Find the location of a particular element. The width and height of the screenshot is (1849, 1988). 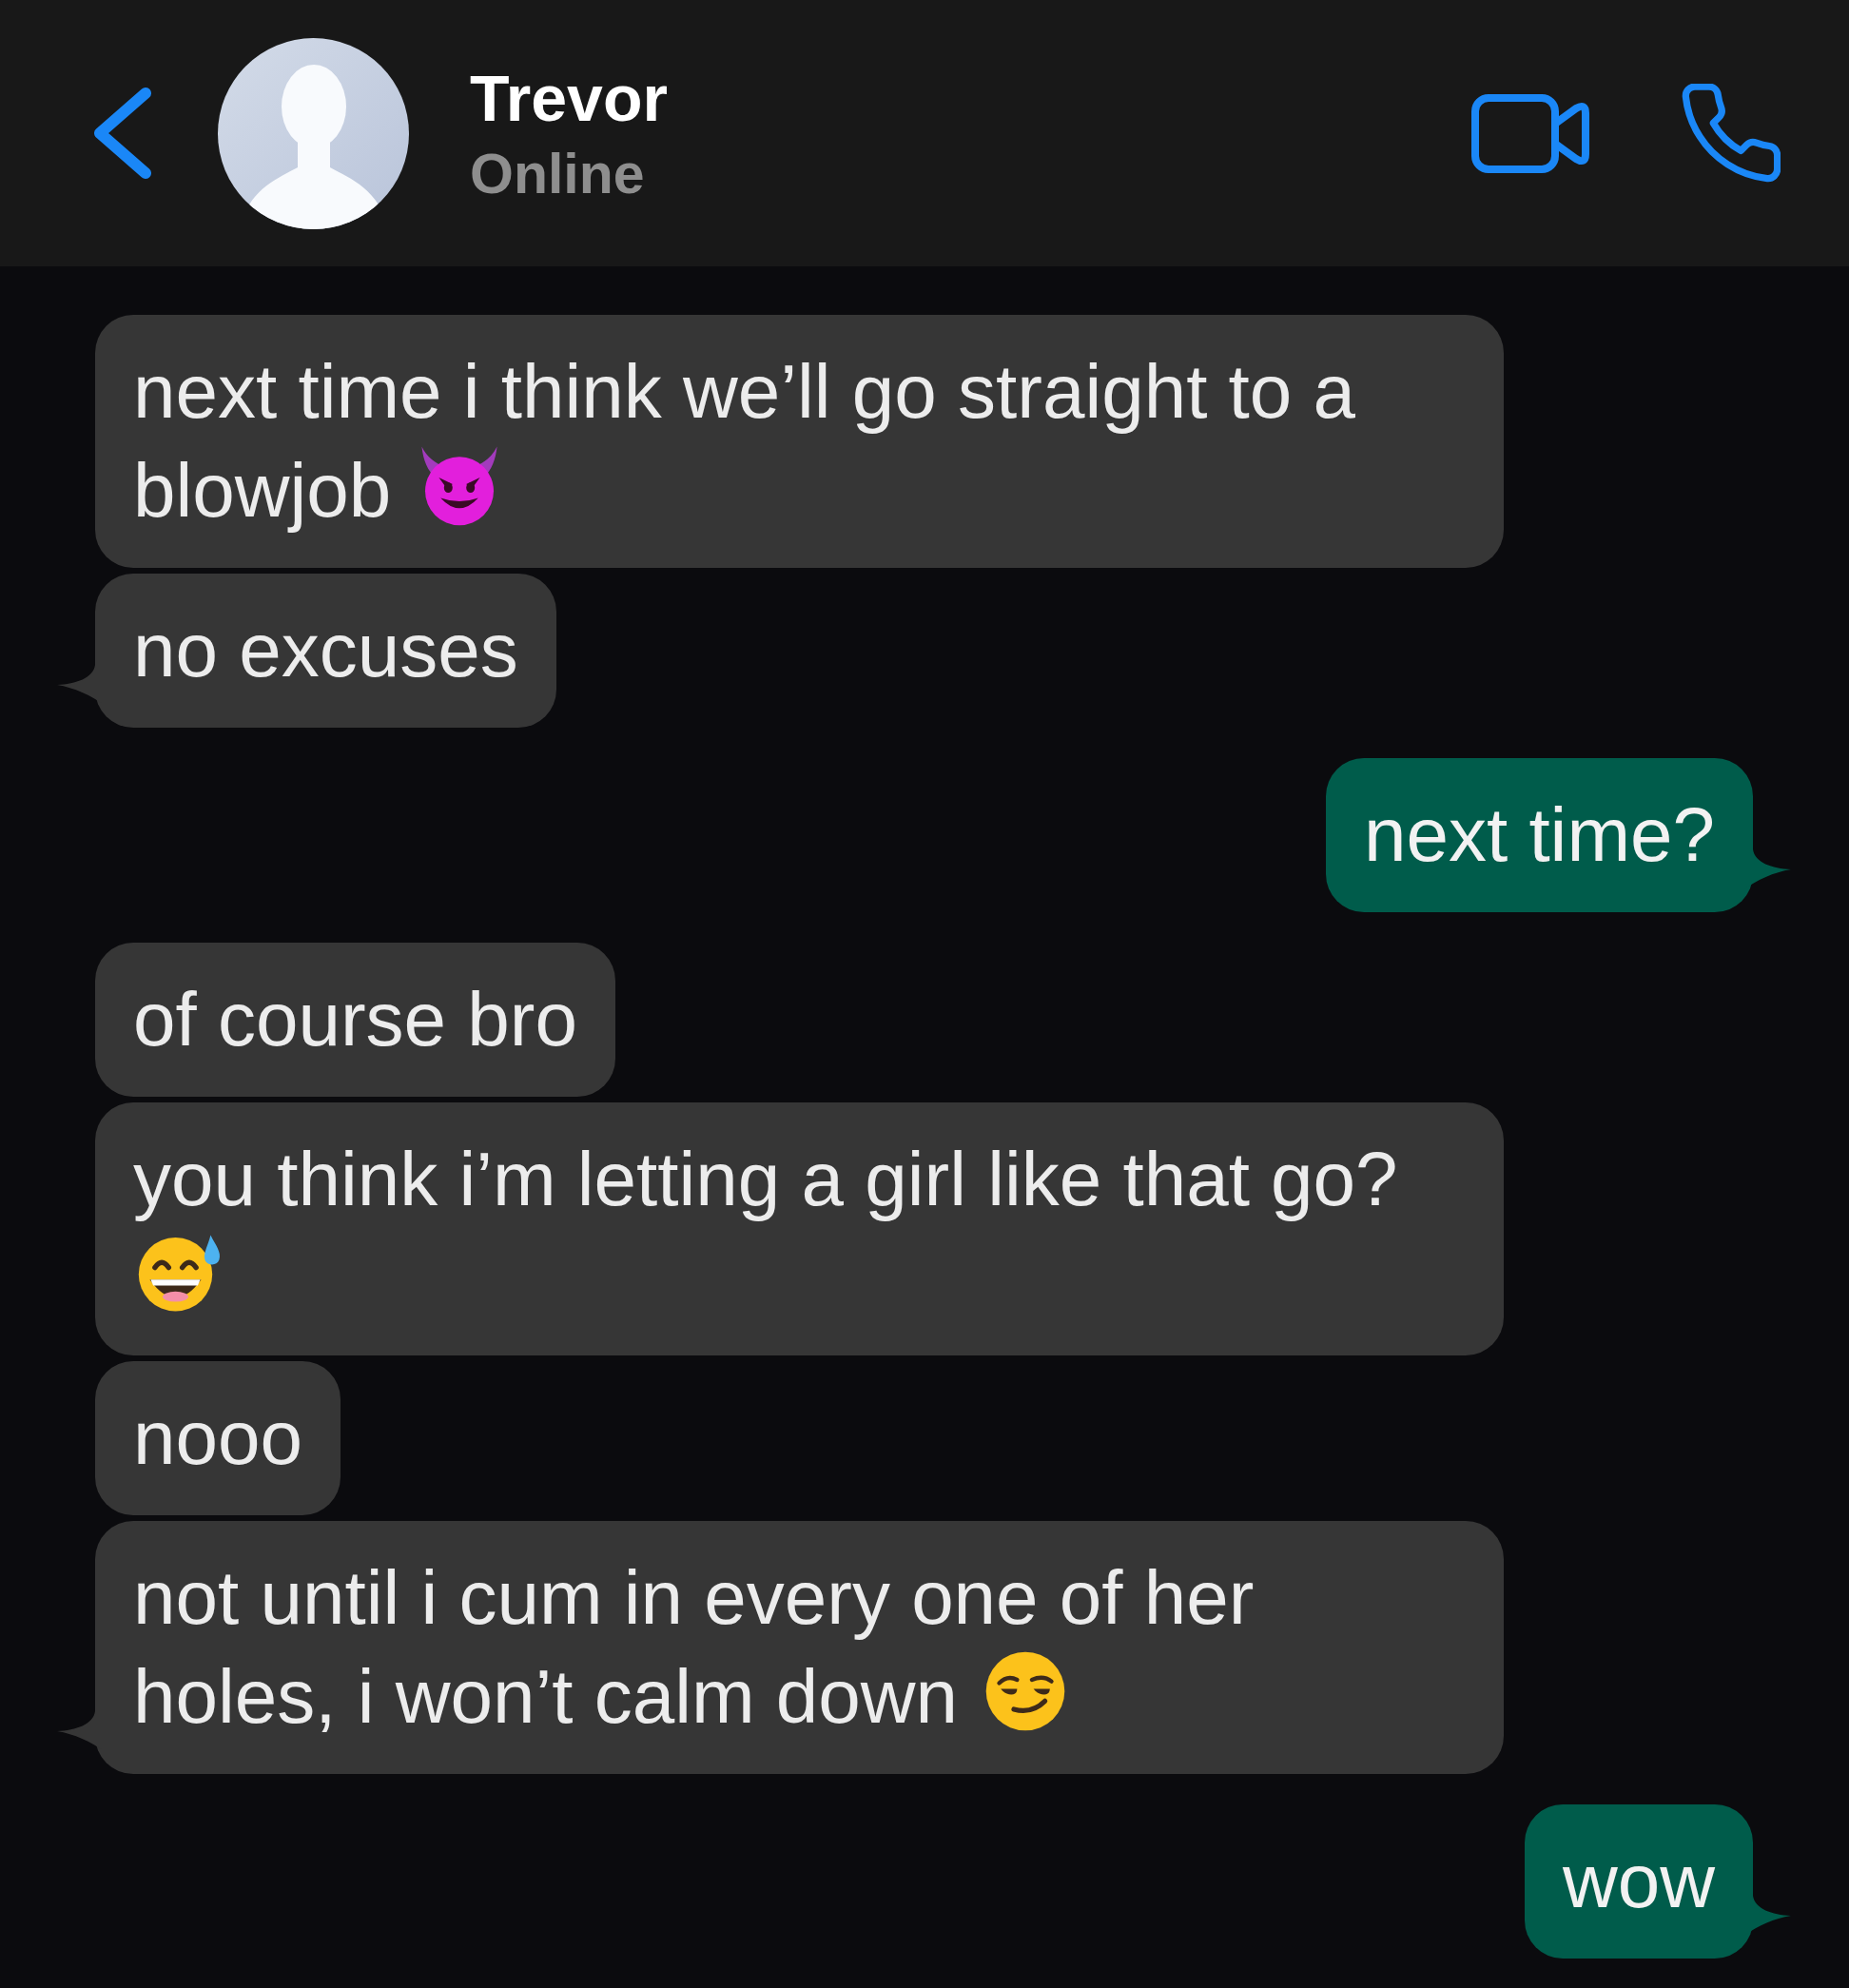

back-icon is located at coordinates (122, 134).